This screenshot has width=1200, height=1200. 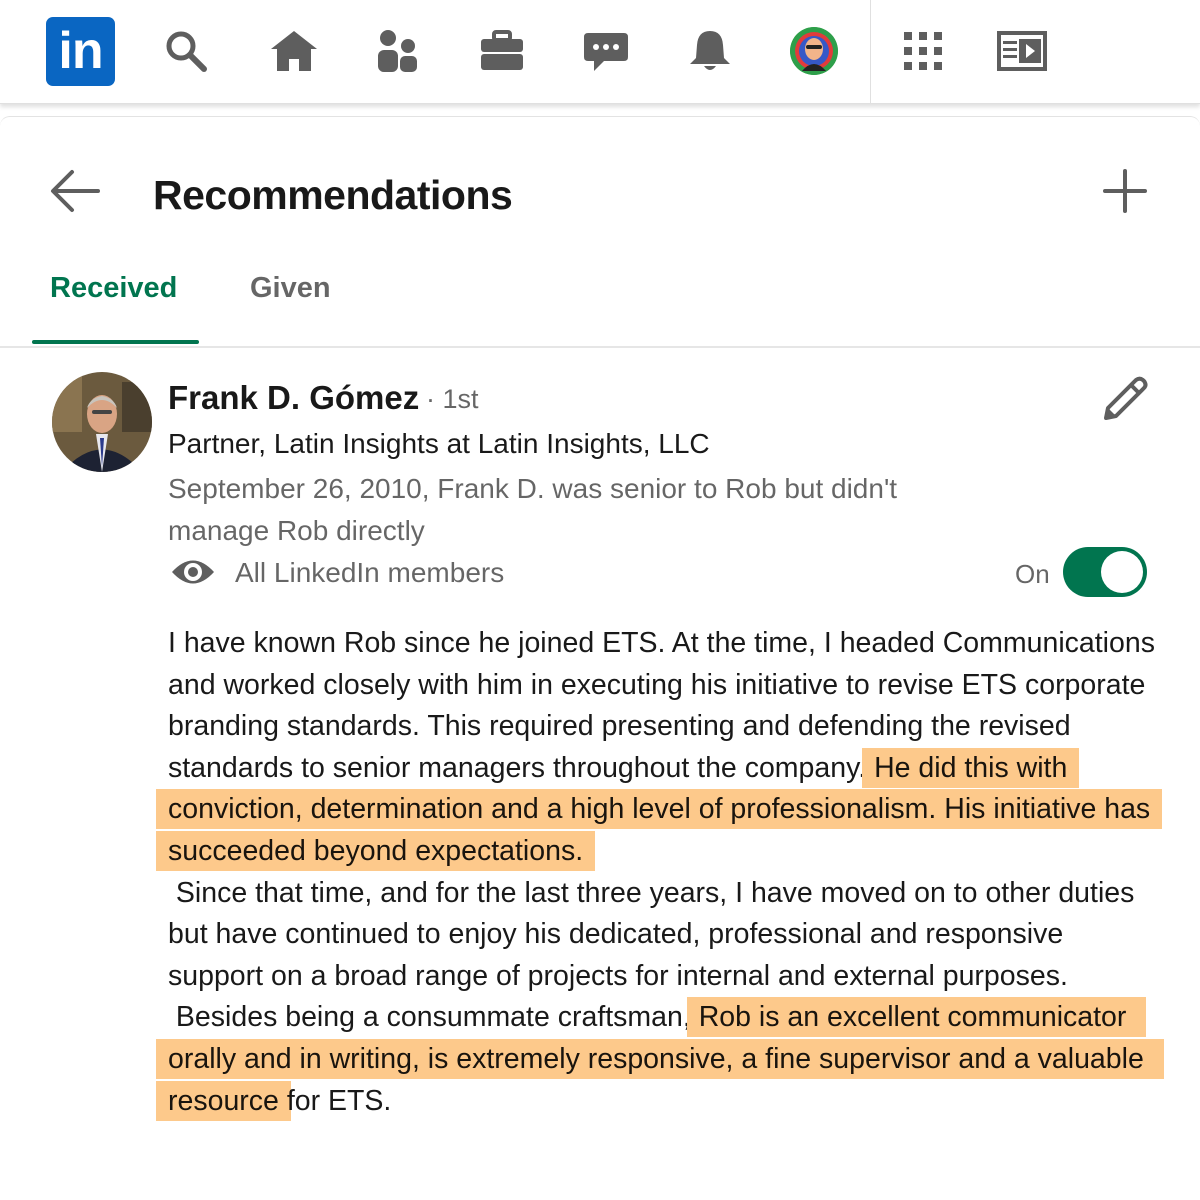 I want to click on recommender-avatar, so click(x=102, y=422).